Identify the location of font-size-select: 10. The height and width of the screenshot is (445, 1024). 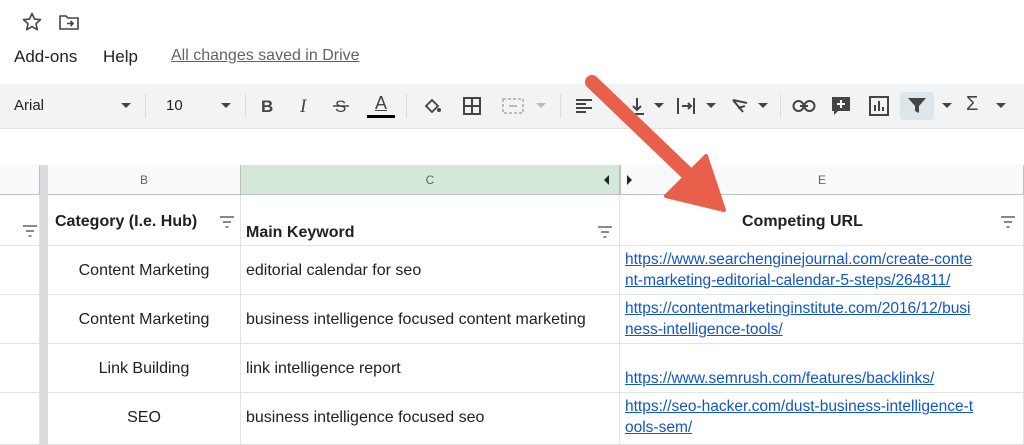
(174, 105).